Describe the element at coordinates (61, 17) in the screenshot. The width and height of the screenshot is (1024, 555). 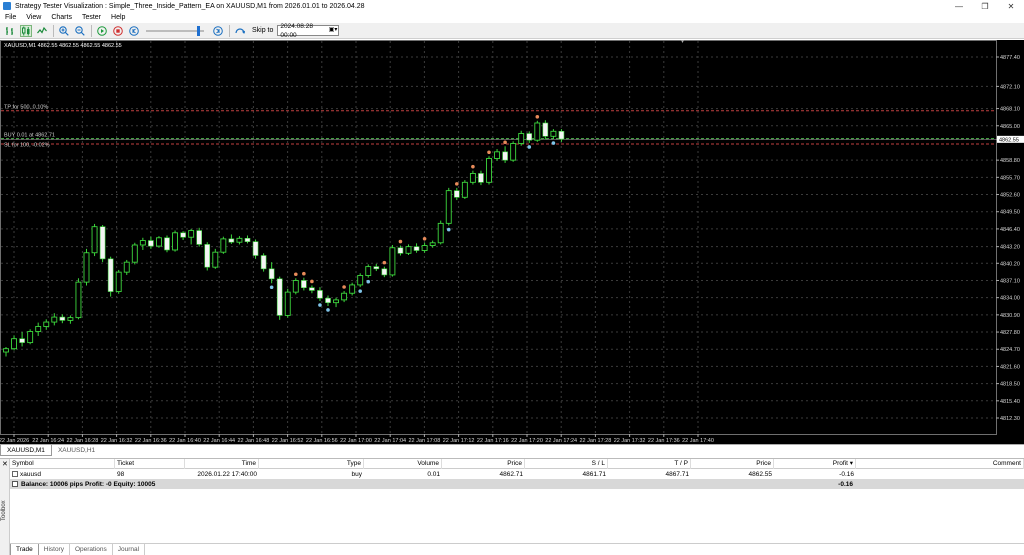
I see `menu-charts: Charts` at that location.